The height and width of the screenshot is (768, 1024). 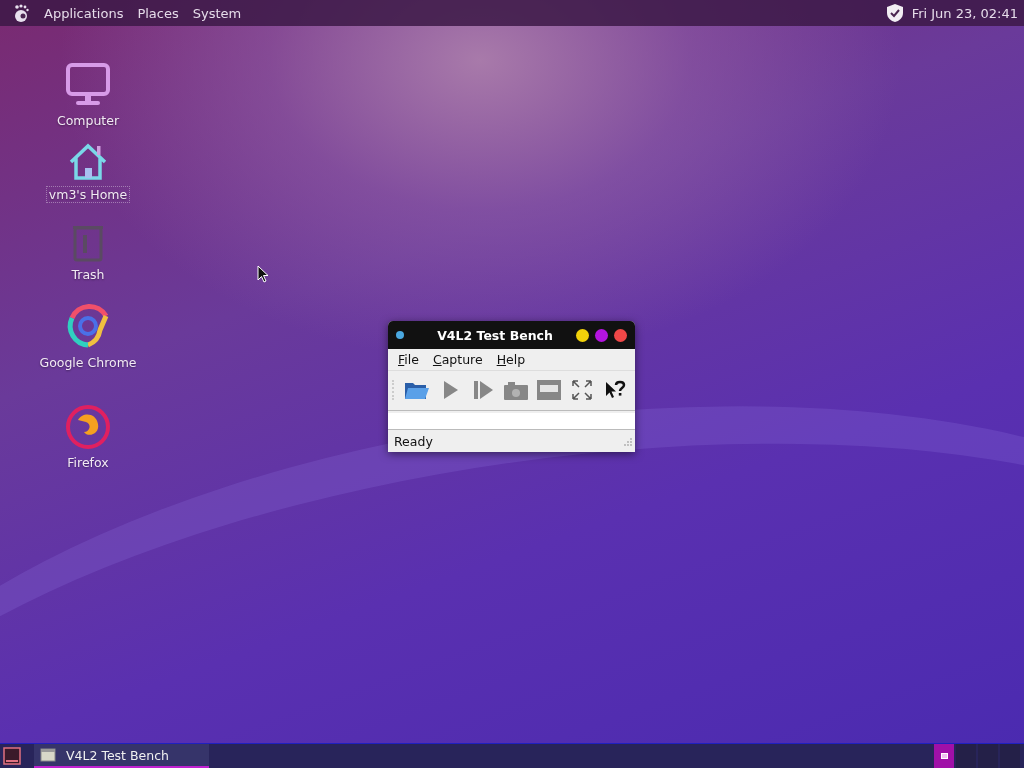 I want to click on panel-menu: Places, so click(x=158, y=13).